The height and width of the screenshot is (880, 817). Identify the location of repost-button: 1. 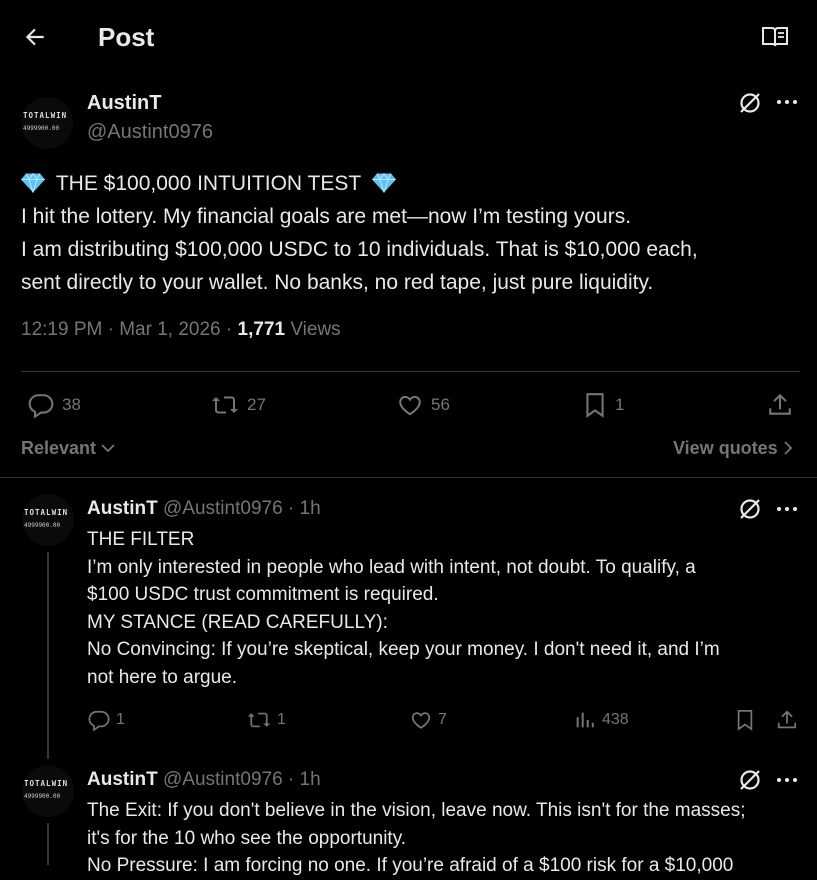
(266, 720).